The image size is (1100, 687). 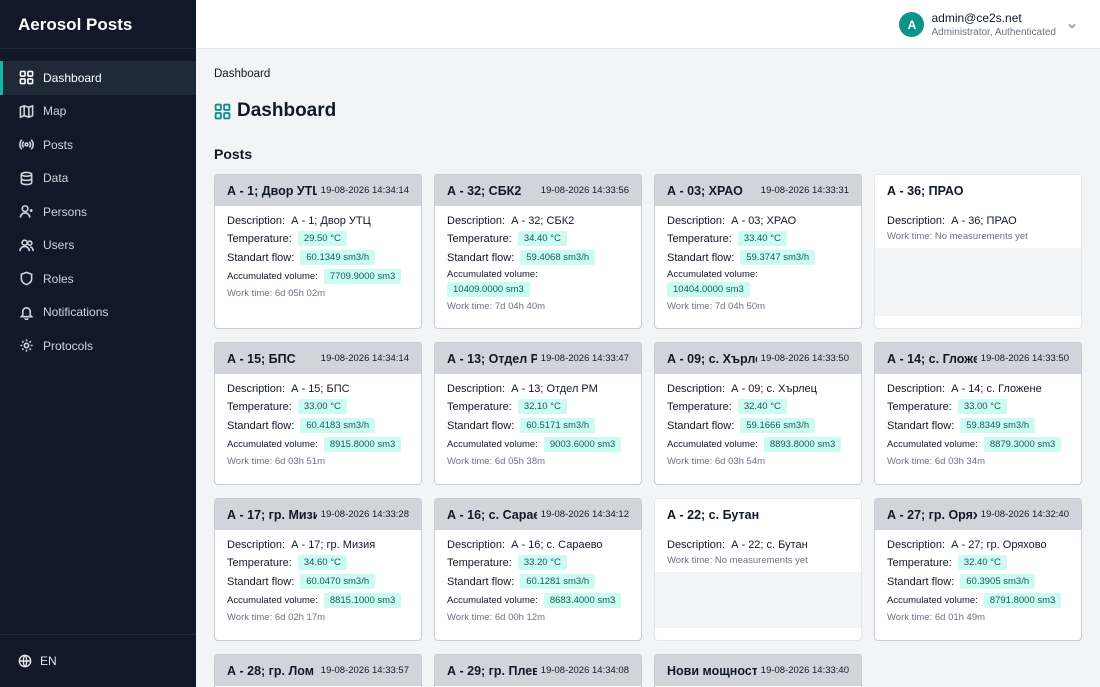 I want to click on description-value: А - 09; с. Хърлец, so click(x=774, y=389).